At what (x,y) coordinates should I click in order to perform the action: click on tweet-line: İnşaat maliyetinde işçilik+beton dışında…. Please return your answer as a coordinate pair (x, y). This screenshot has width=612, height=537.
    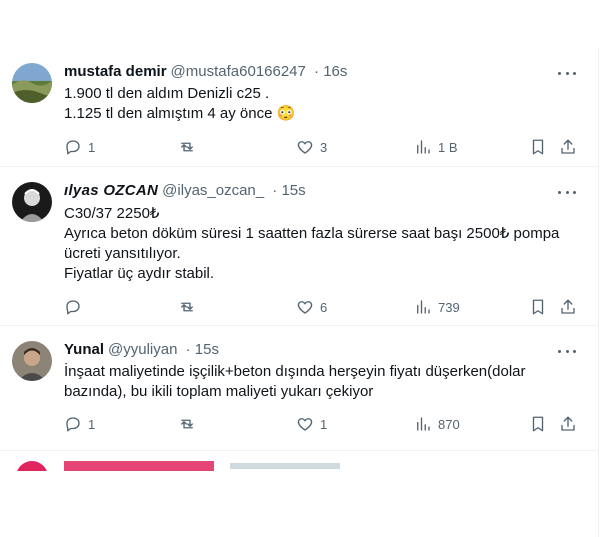
    Looking at the image, I should click on (295, 371).